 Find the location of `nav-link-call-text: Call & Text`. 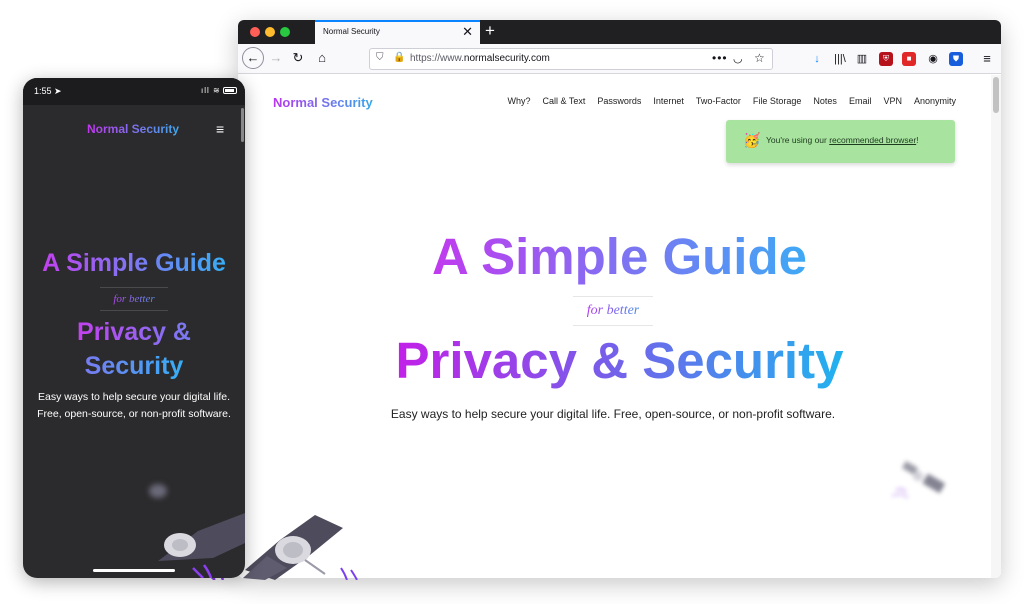

nav-link-call-text: Call & Text is located at coordinates (563, 101).